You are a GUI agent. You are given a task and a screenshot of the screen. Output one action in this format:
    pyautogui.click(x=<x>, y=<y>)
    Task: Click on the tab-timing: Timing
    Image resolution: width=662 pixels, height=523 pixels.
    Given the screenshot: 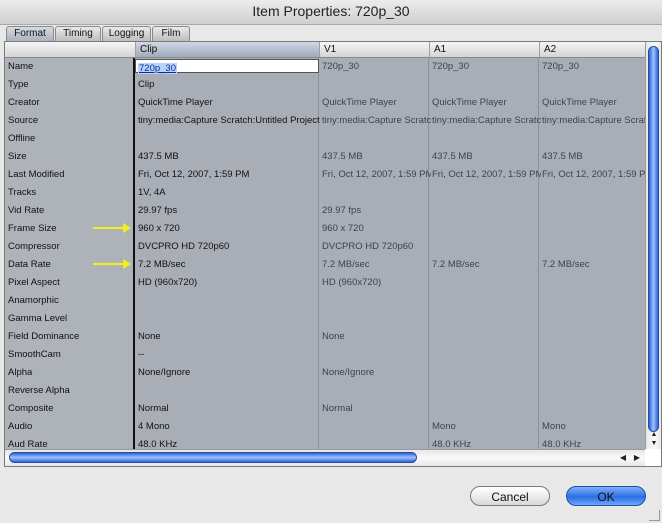 What is the action you would take?
    pyautogui.click(x=78, y=33)
    